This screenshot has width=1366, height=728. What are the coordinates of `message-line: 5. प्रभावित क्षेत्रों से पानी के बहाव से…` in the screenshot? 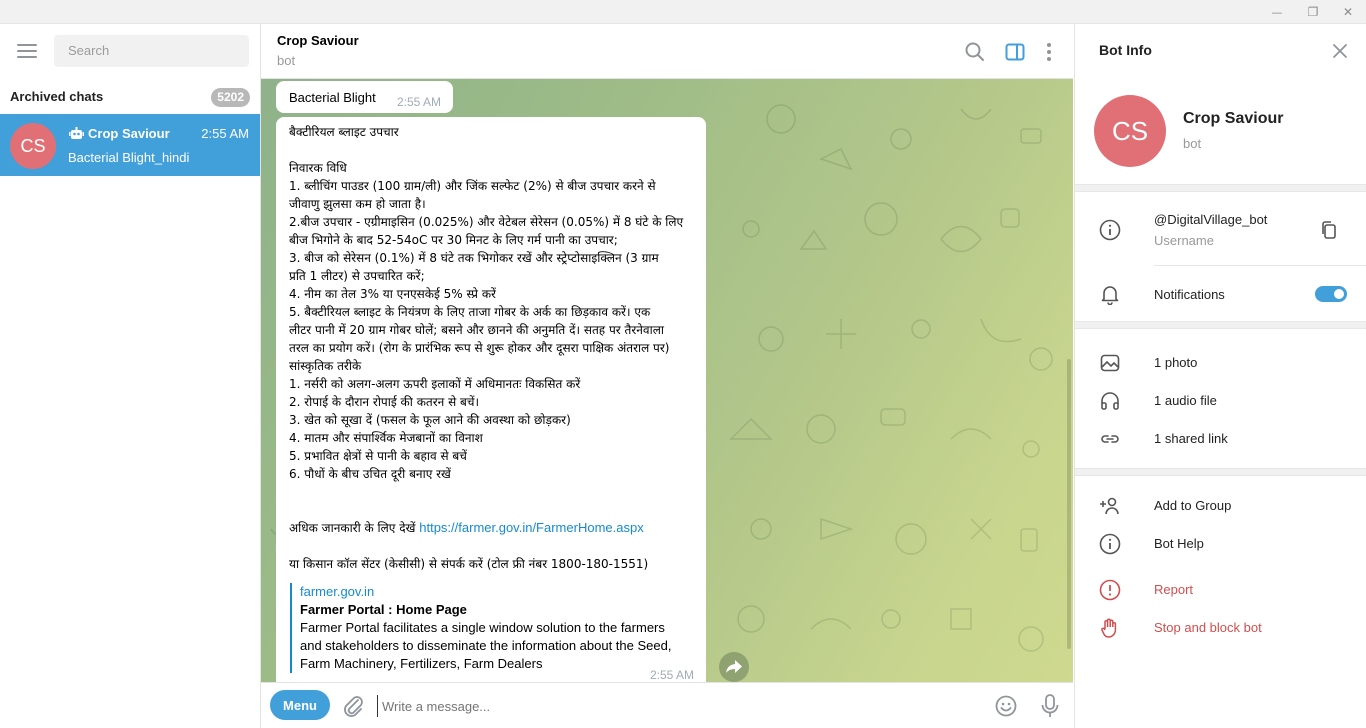 It's located at (378, 456).